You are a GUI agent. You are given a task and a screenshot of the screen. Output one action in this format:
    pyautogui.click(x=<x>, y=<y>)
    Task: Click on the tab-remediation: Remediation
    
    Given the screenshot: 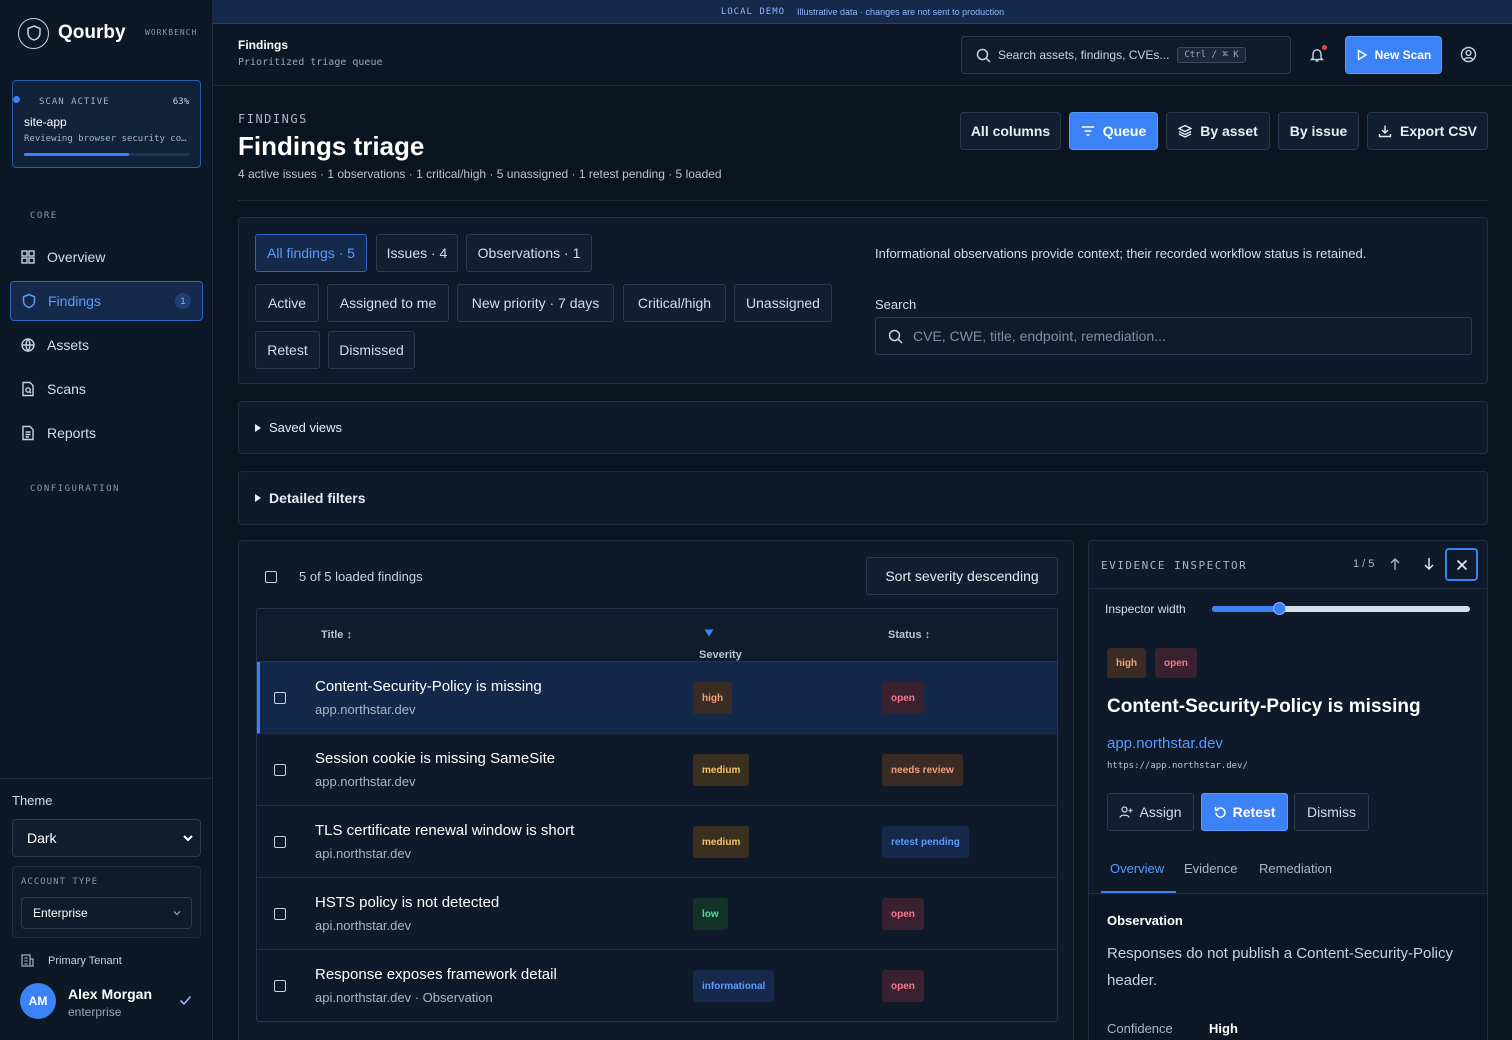 What is the action you would take?
    pyautogui.click(x=1295, y=868)
    